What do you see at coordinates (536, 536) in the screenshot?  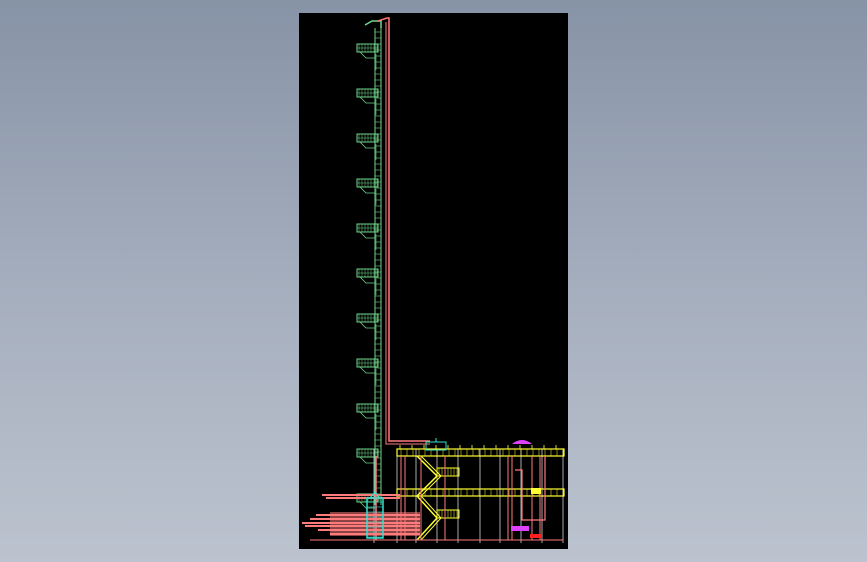 I see `red-marker` at bounding box center [536, 536].